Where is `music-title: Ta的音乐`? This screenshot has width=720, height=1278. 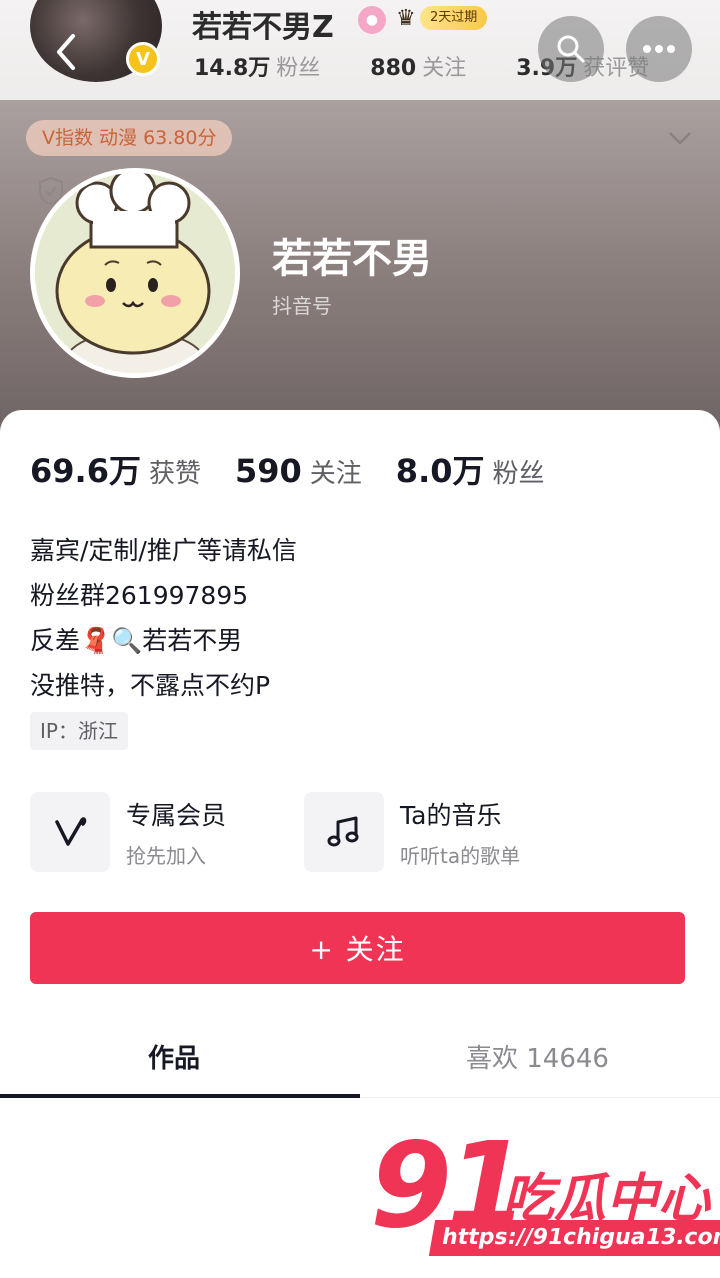 music-title: Ta的音乐 is located at coordinates (451, 815).